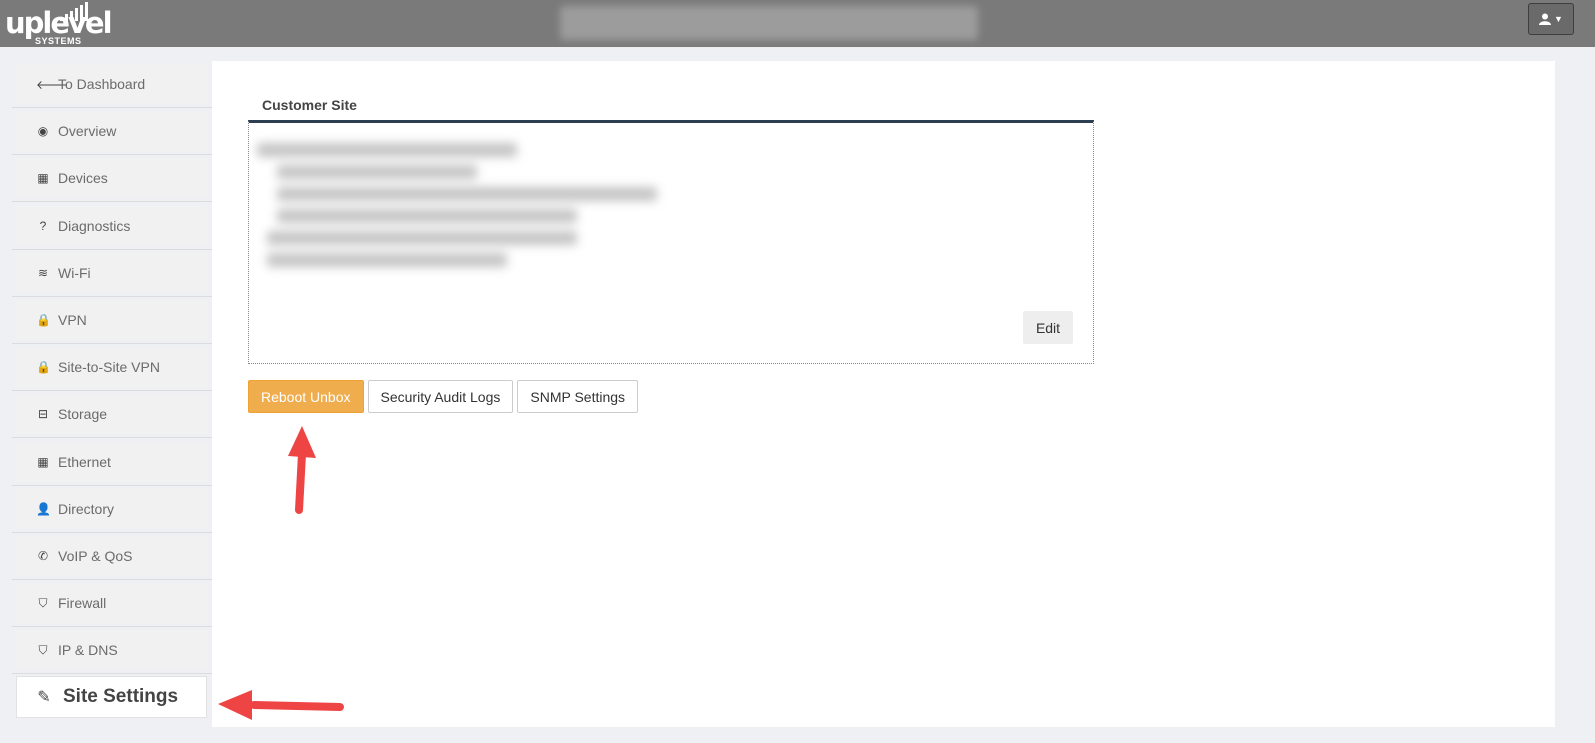 Image resolution: width=1595 pixels, height=743 pixels. I want to click on sidebar-item-site-settings: ✎ Site Settings, so click(111, 697).